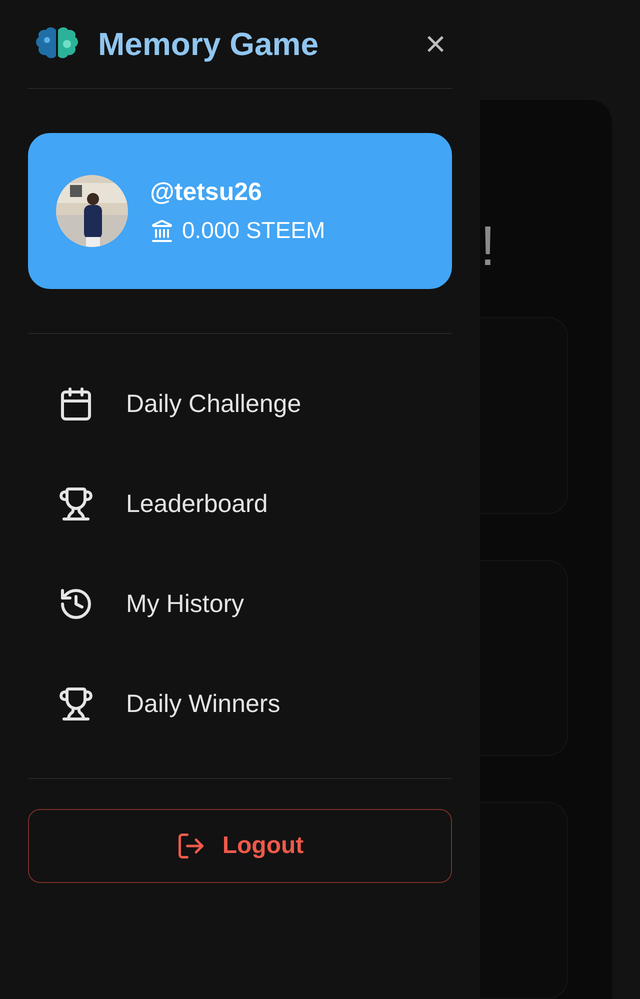 This screenshot has width=640, height=999. Describe the element at coordinates (76, 404) in the screenshot. I see `calendar-icon` at that location.